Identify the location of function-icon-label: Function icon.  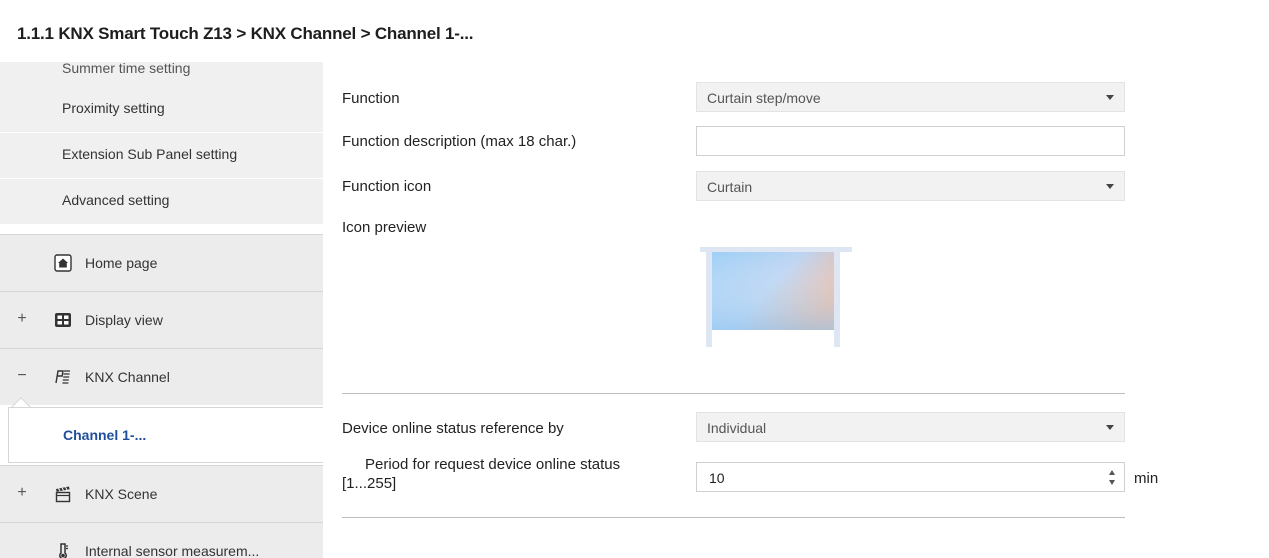
(387, 186).